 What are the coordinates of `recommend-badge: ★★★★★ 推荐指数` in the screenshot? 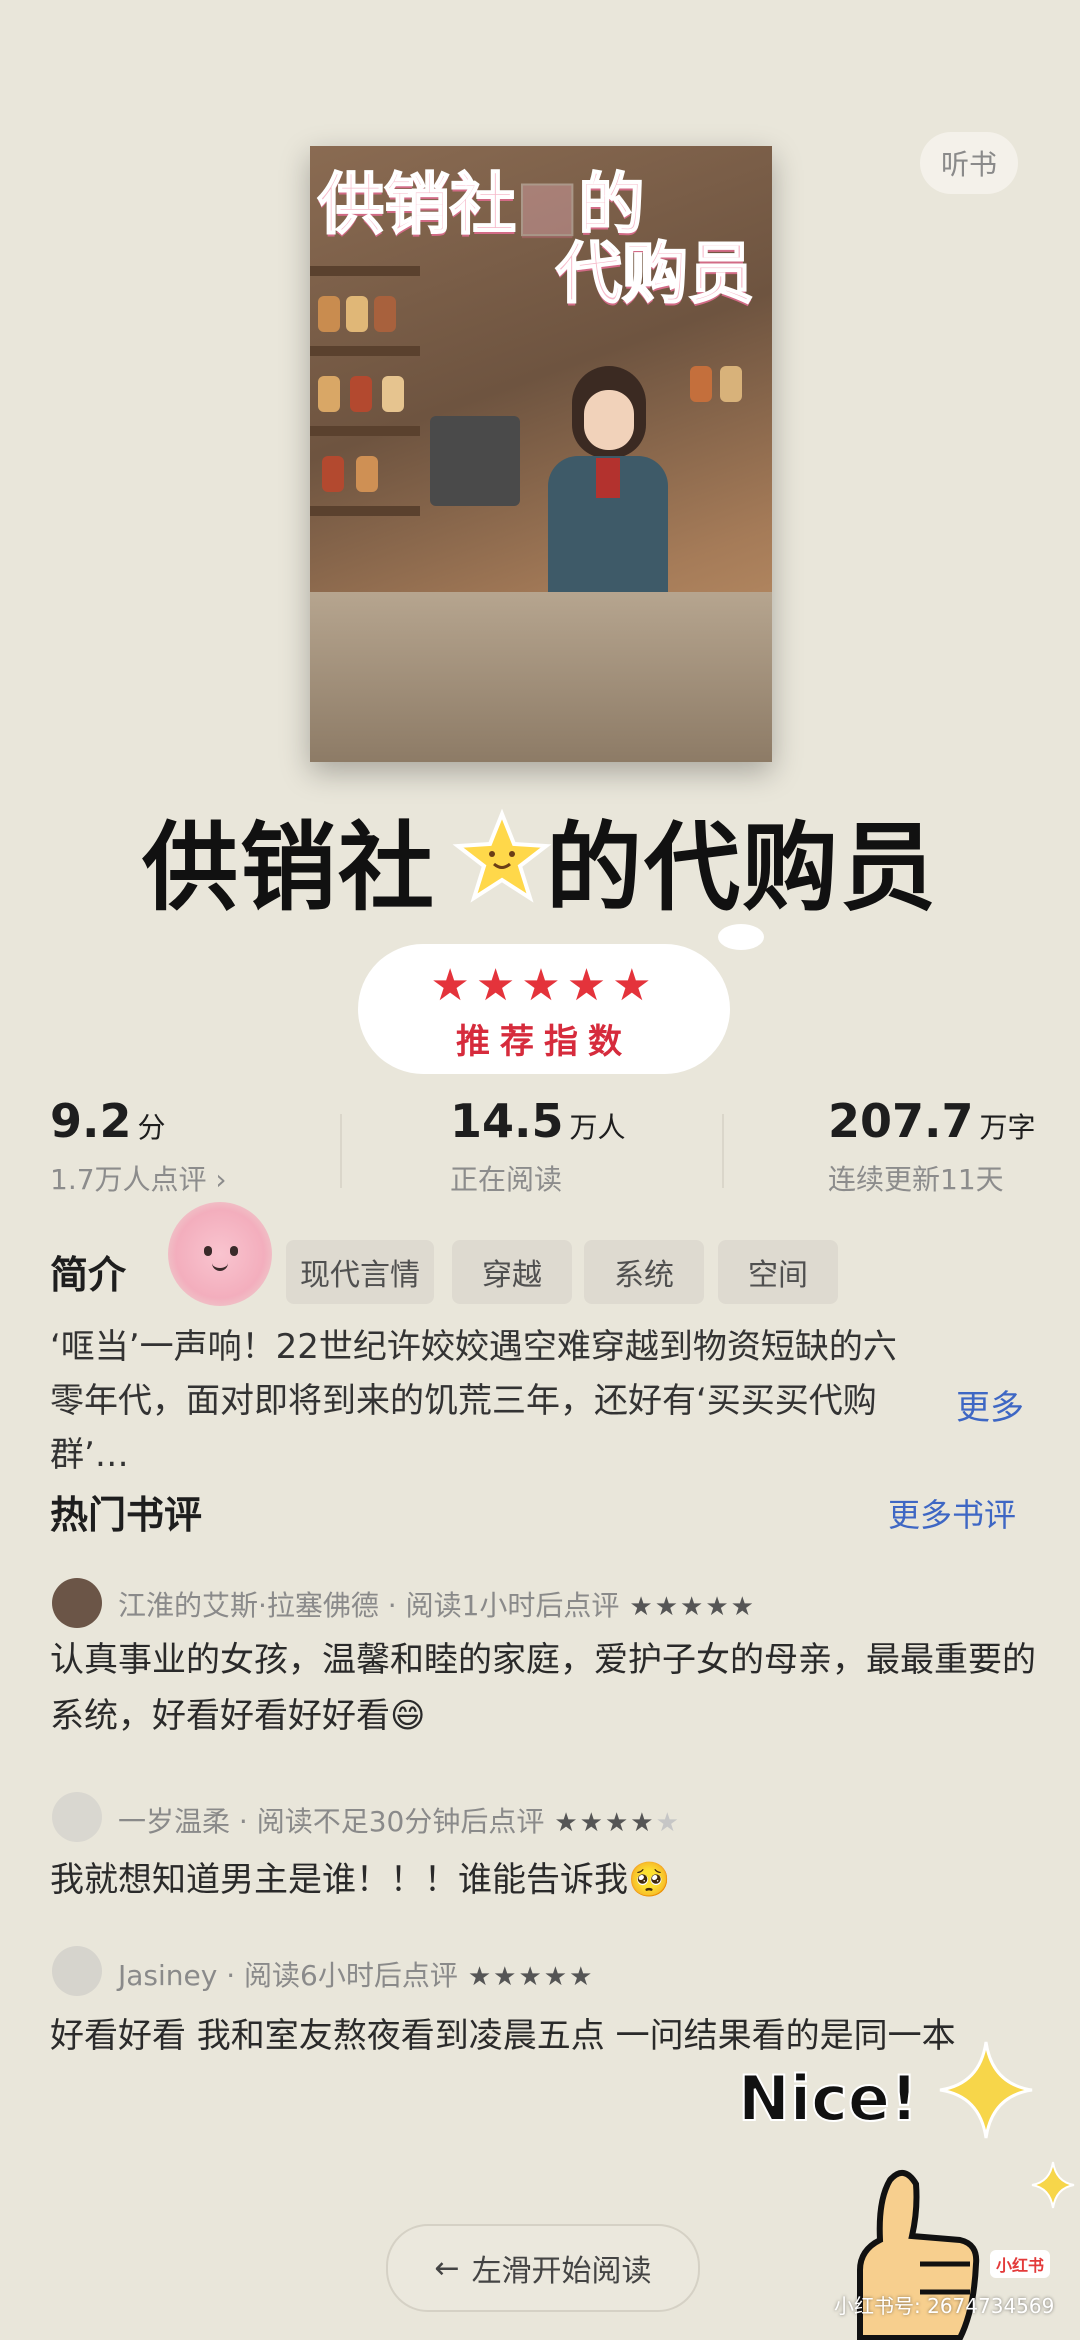 It's located at (544, 1009).